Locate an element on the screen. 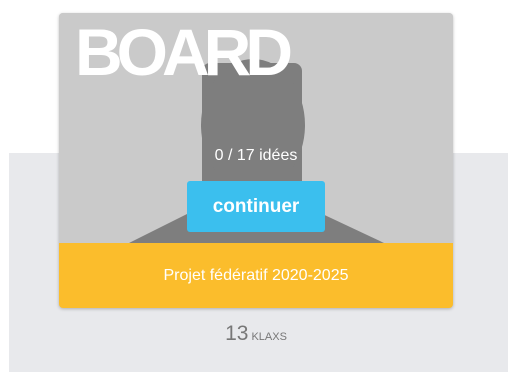  klaxs-unit: KLAXS is located at coordinates (269, 337).